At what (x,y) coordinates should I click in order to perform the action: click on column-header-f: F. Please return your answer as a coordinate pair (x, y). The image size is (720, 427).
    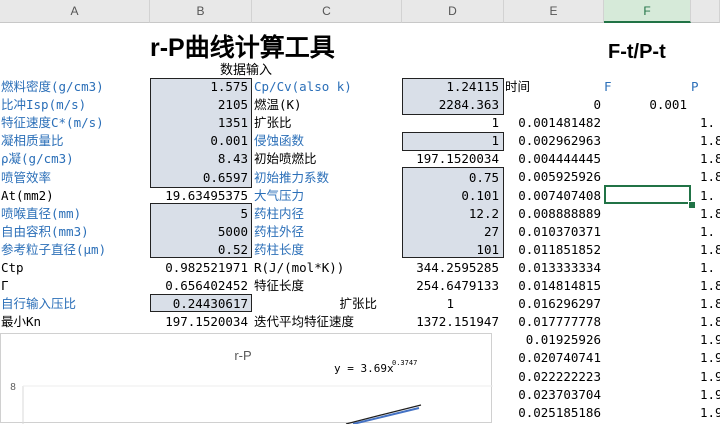
    Looking at the image, I should click on (647, 11).